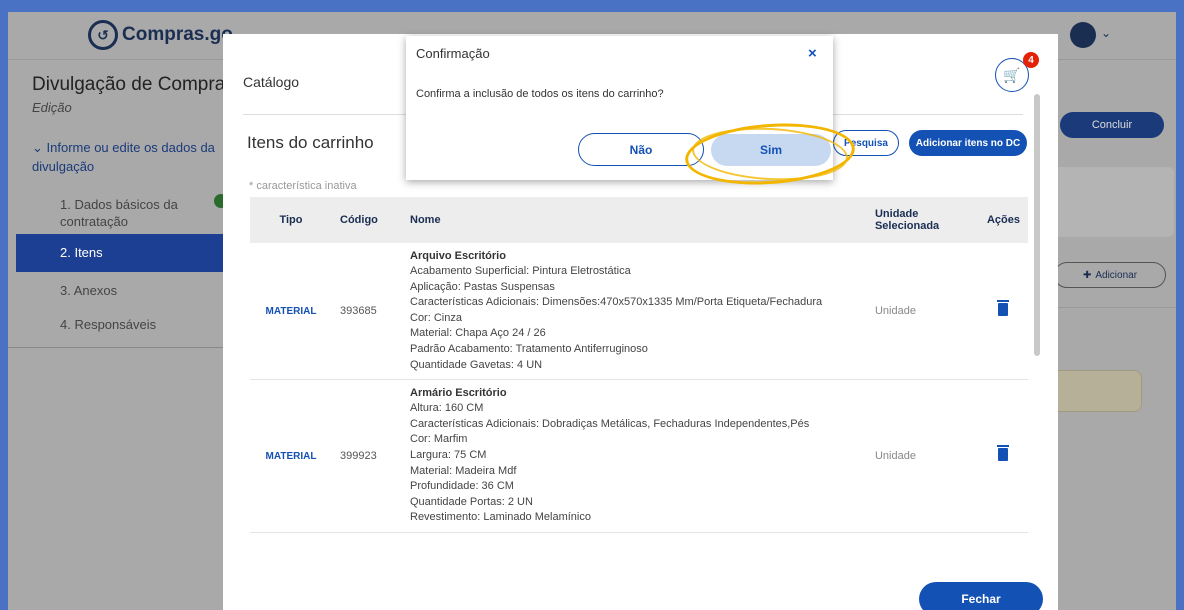 The width and height of the screenshot is (1184, 610). What do you see at coordinates (303, 186) in the screenshot?
I see `inactive-note: * característica inativa` at bounding box center [303, 186].